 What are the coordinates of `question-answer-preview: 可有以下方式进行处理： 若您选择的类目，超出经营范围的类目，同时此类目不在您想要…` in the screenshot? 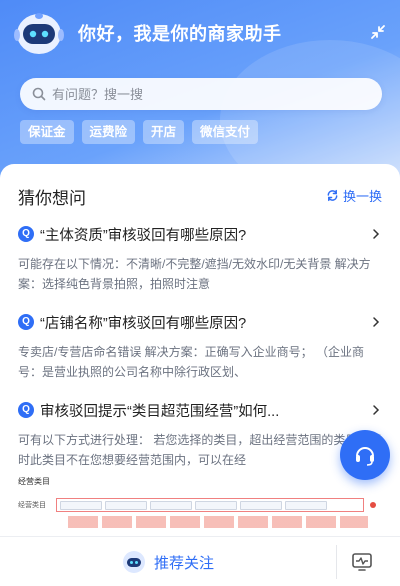 It's located at (200, 450).